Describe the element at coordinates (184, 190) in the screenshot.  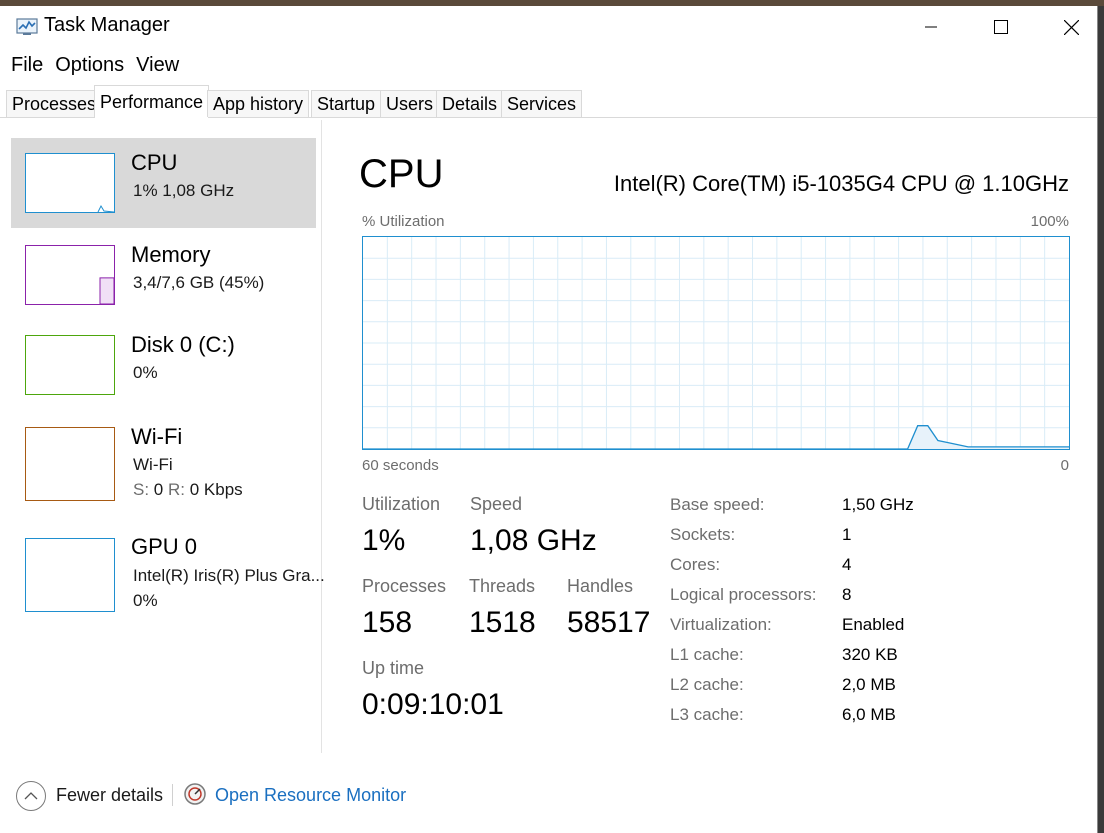
I see `sidebar-item-detail: 1% 1,08 GHz` at that location.